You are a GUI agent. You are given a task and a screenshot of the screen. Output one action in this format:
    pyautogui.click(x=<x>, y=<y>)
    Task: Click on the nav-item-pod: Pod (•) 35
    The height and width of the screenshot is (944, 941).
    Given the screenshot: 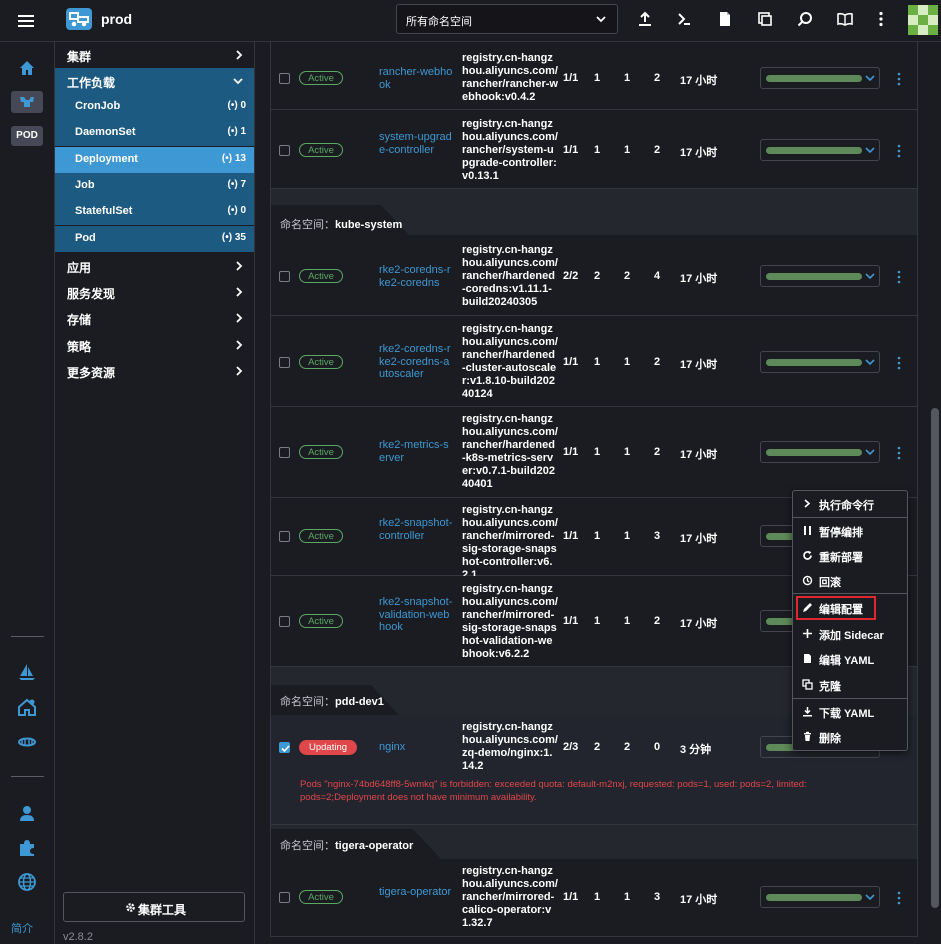 What is the action you would take?
    pyautogui.click(x=154, y=239)
    